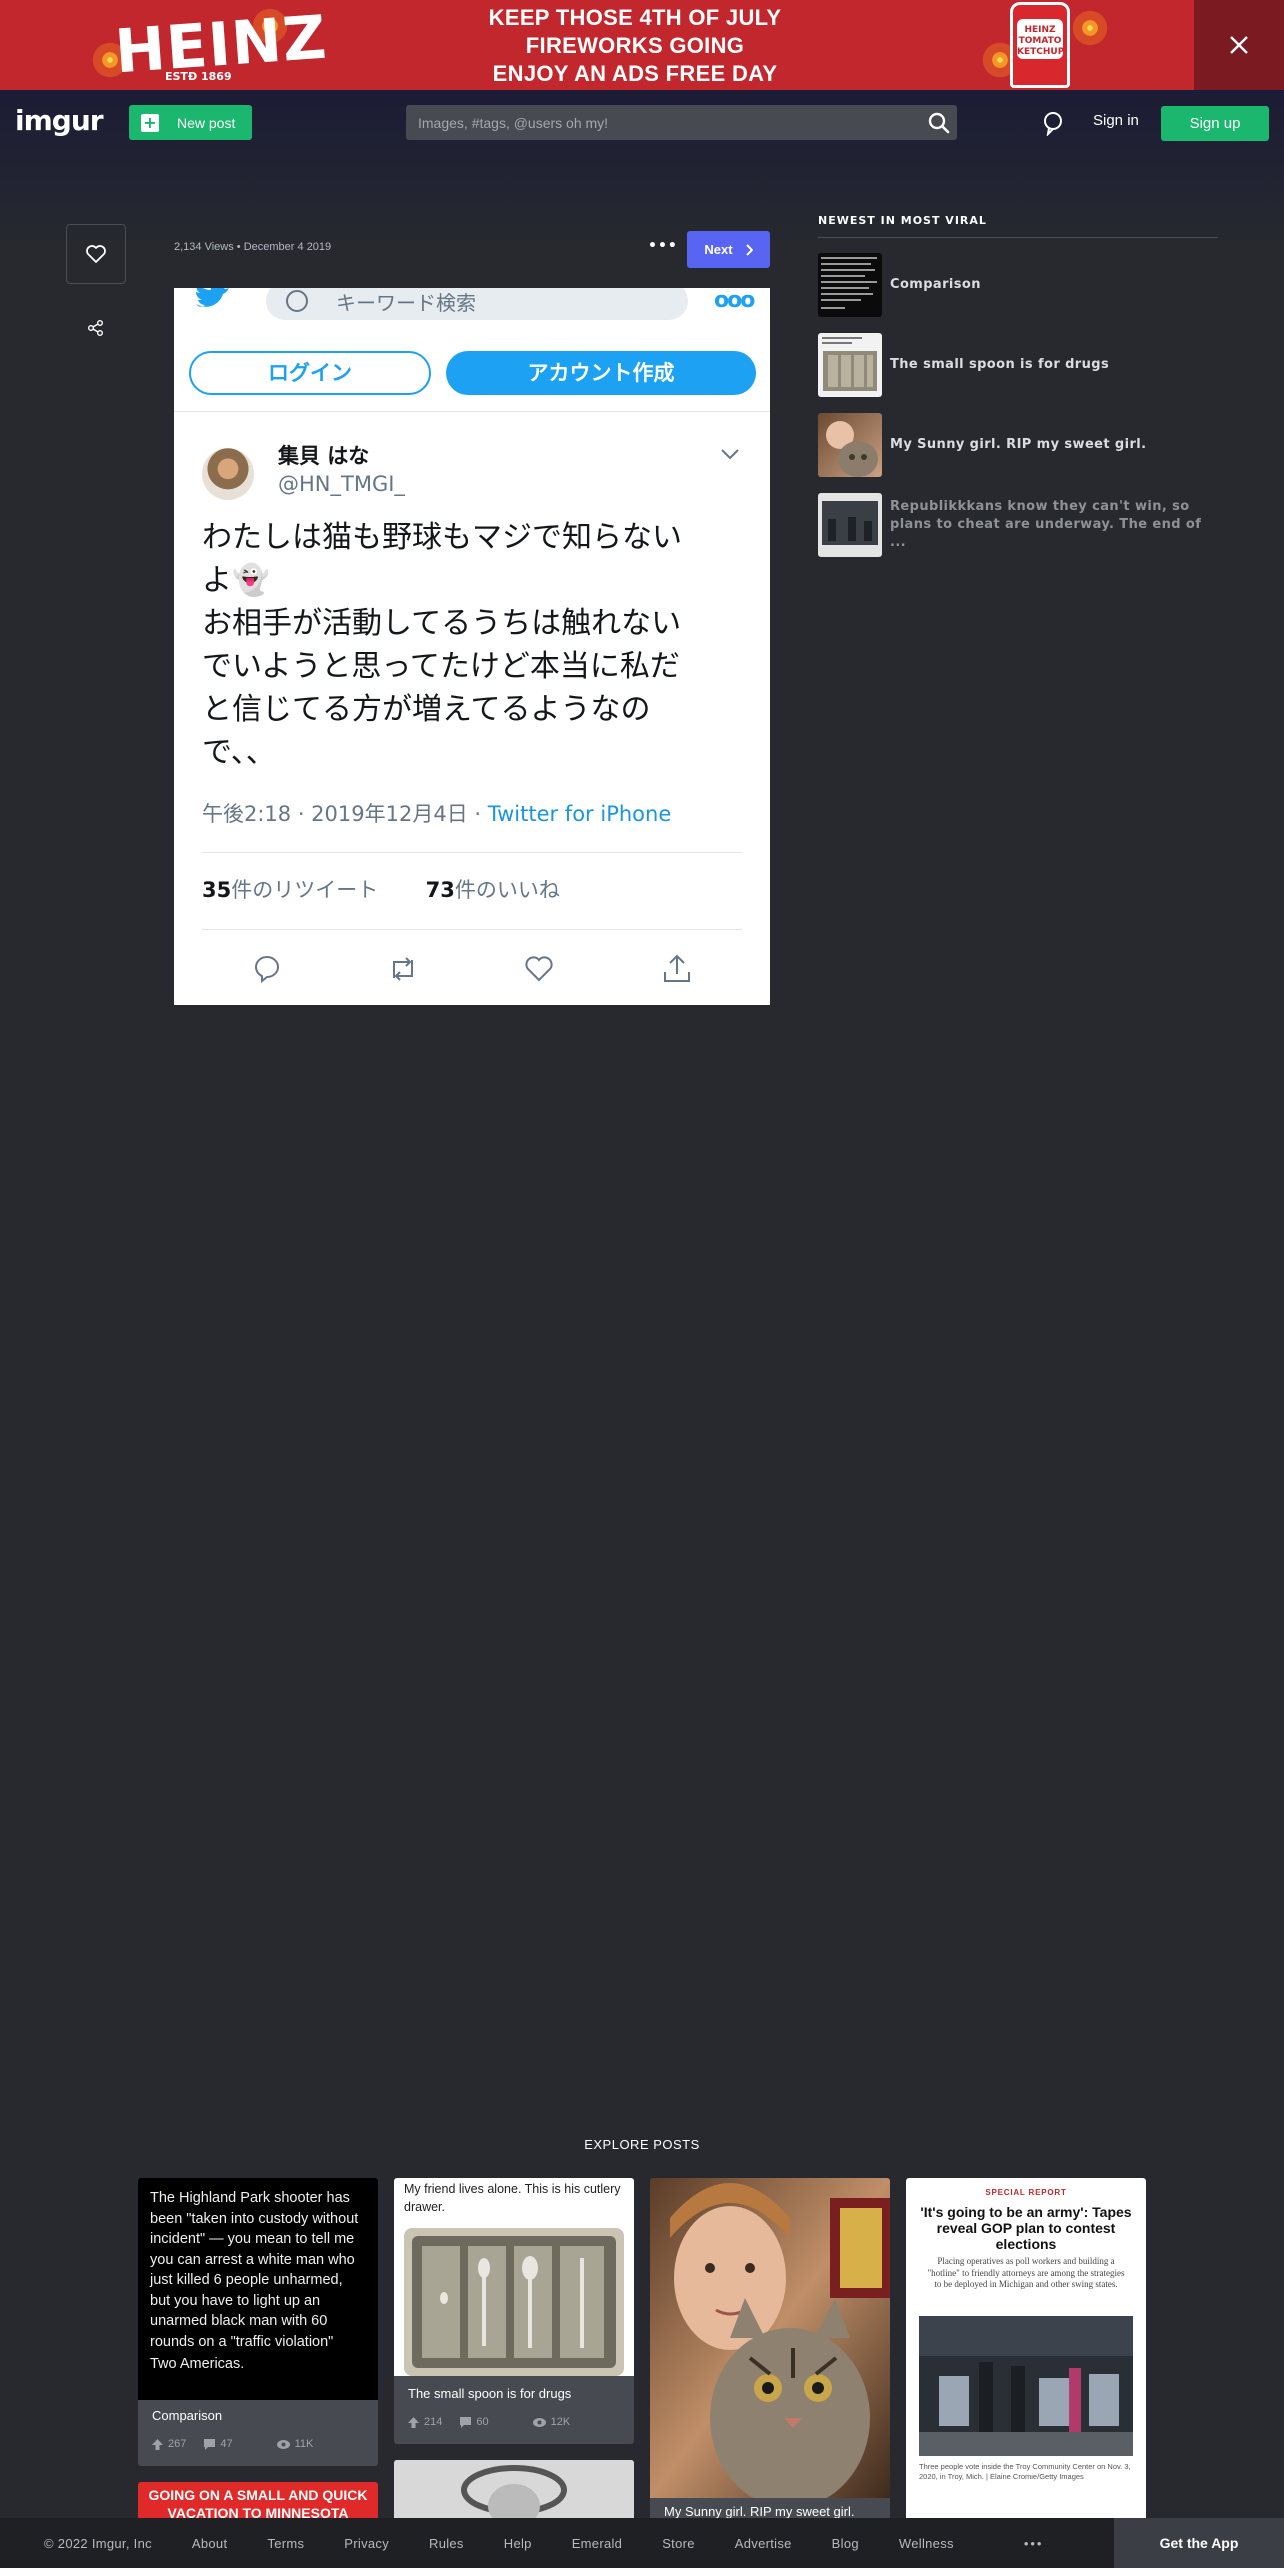 The height and width of the screenshot is (2568, 1284). I want to click on more-options-button: •••, so click(662, 248).